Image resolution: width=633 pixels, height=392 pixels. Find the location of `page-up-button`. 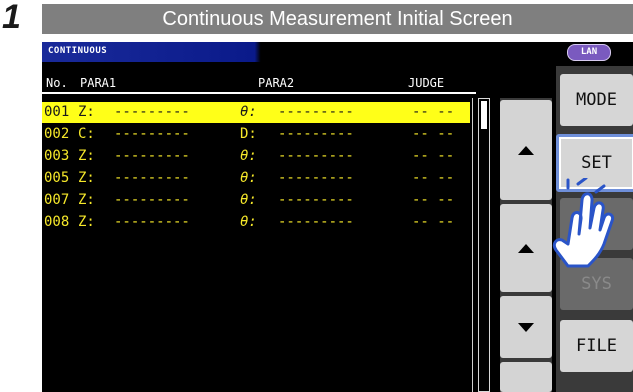

page-up-button is located at coordinates (526, 150).